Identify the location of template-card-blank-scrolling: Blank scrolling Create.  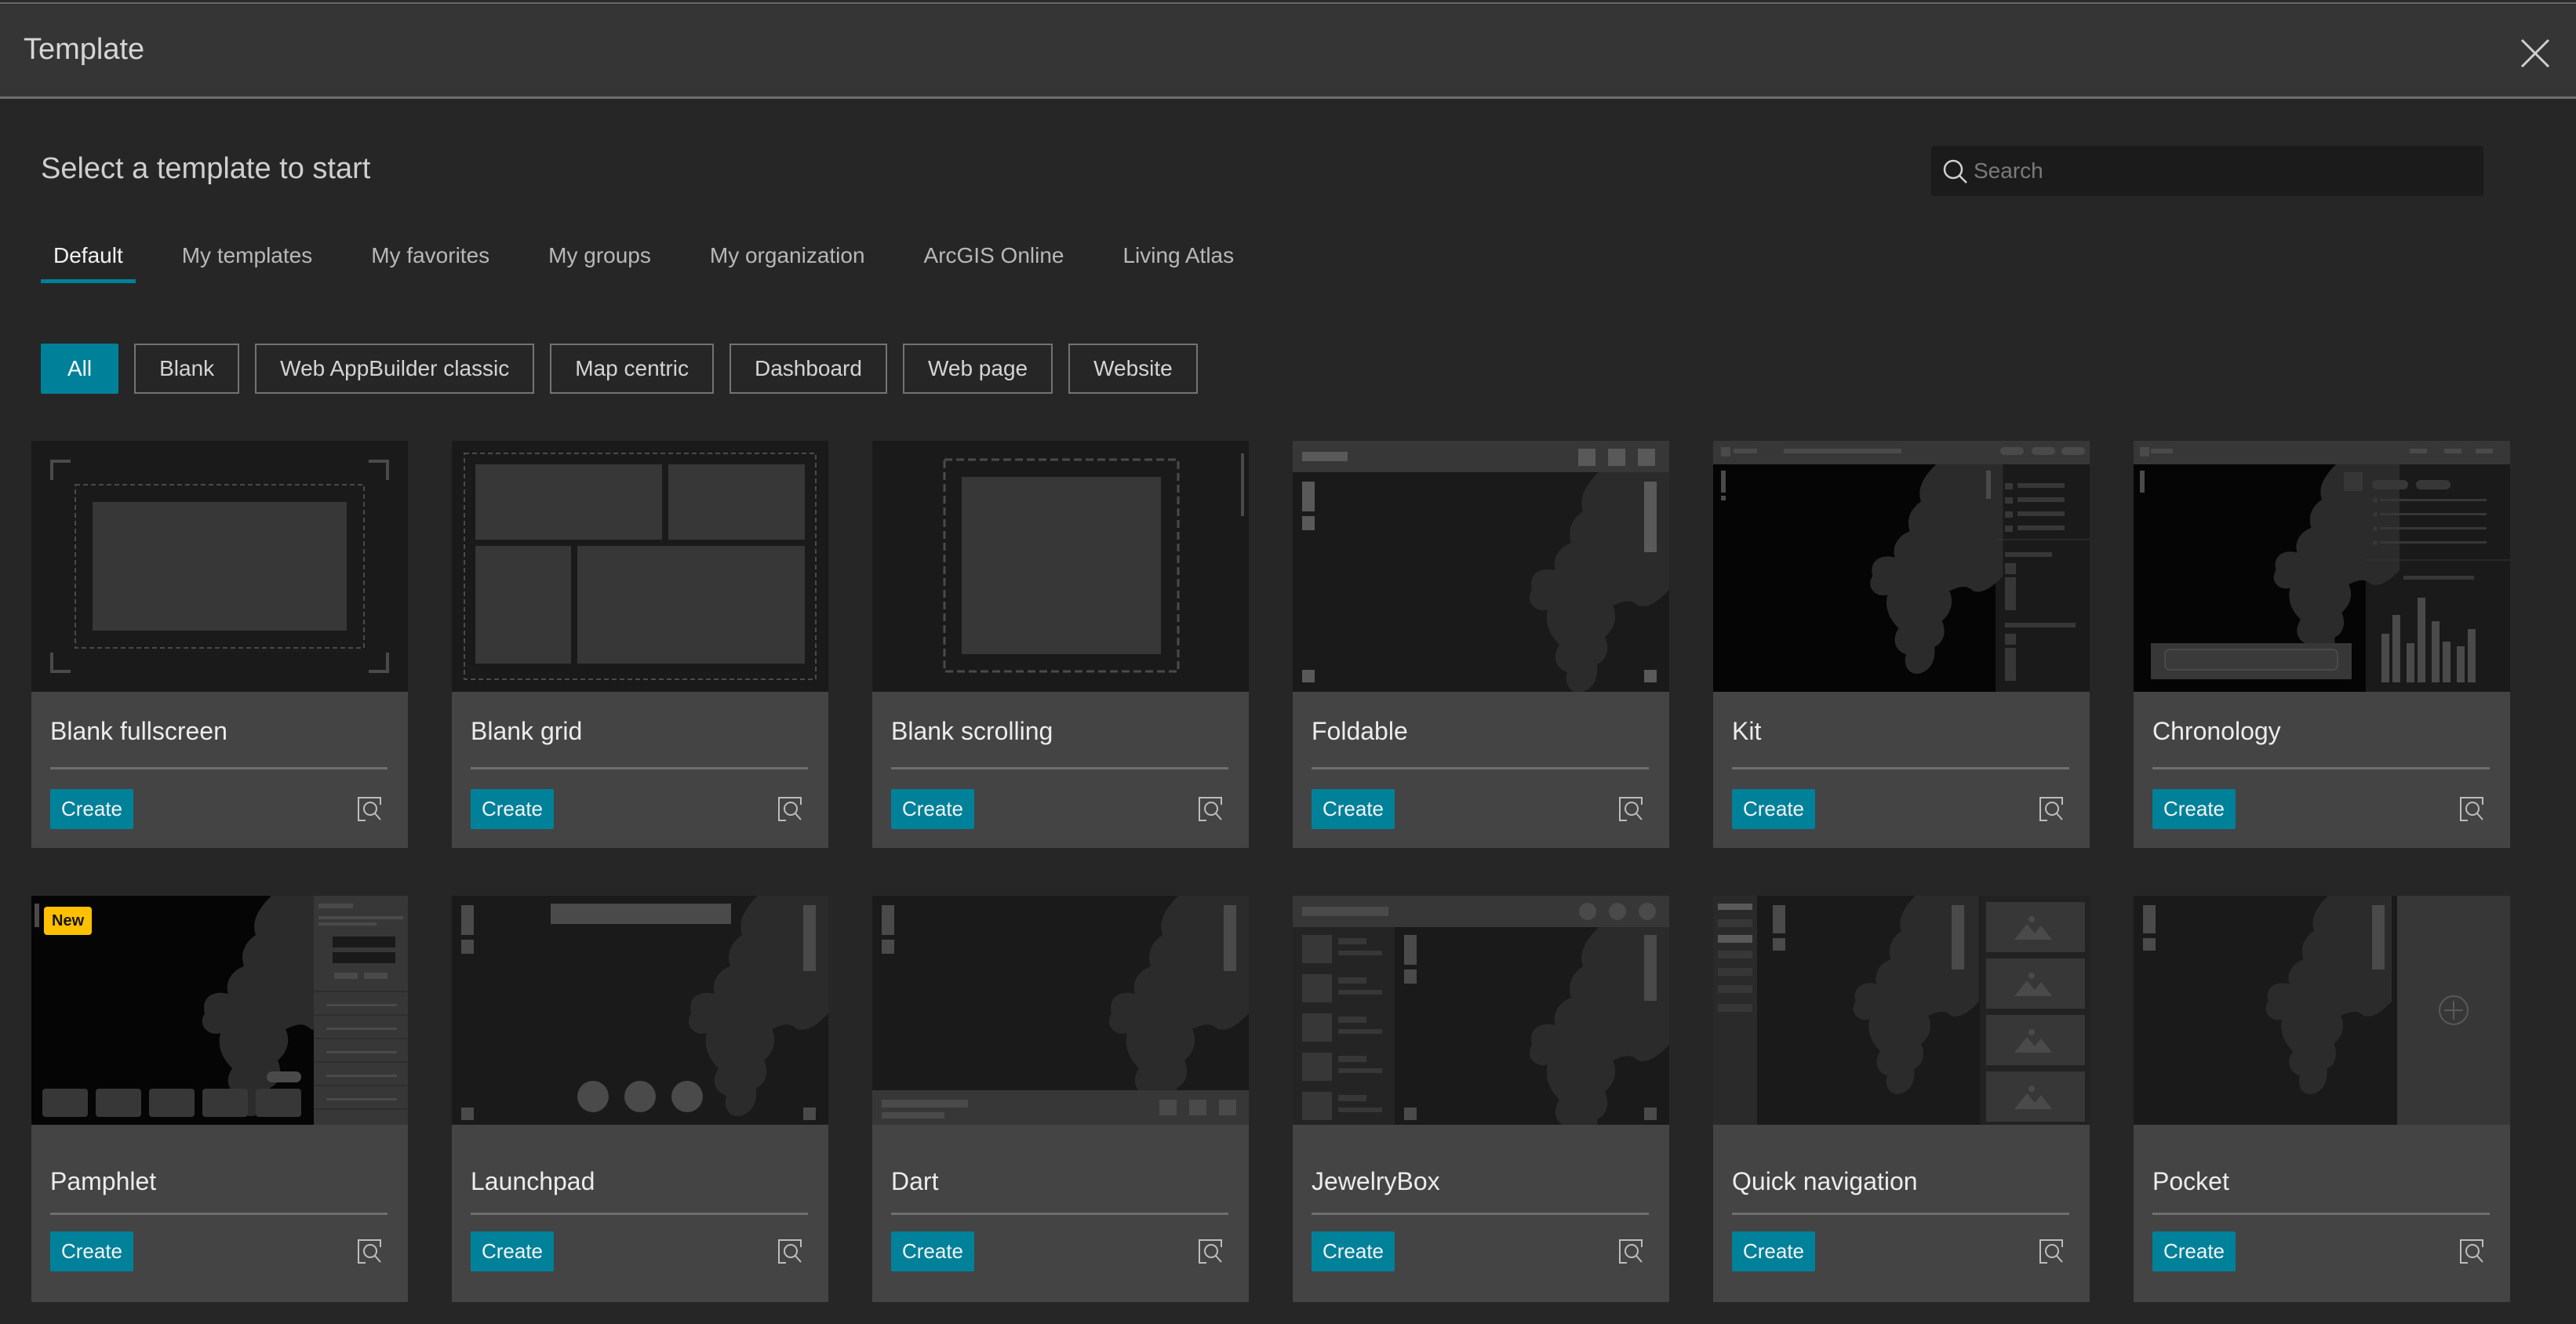
(1060, 644).